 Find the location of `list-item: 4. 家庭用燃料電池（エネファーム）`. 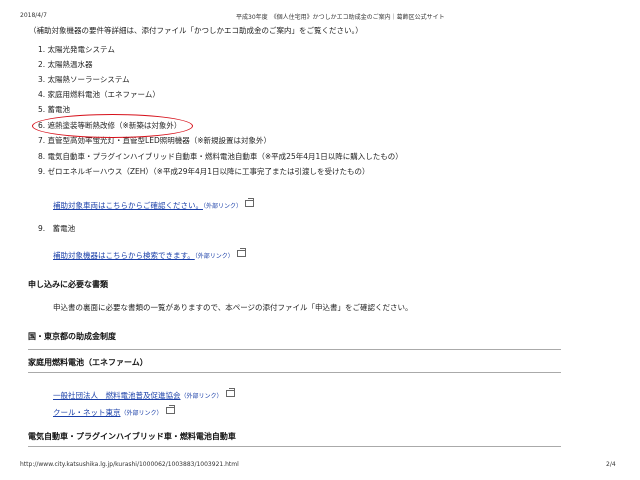

list-item: 4. 家庭用燃料電池（エネファーム） is located at coordinates (99, 94).